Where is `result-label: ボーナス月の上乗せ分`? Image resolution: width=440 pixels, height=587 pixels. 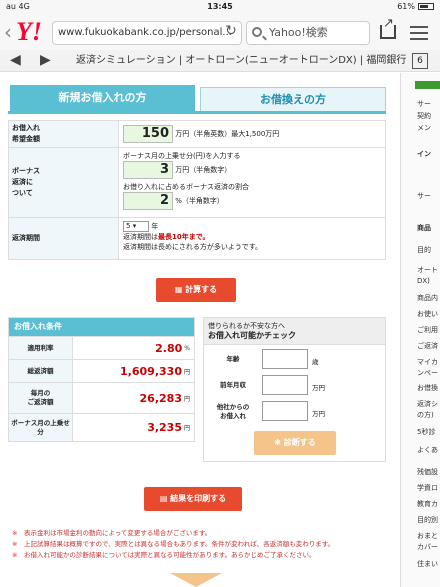 result-label: ボーナス月の上乗せ分 is located at coordinates (41, 427).